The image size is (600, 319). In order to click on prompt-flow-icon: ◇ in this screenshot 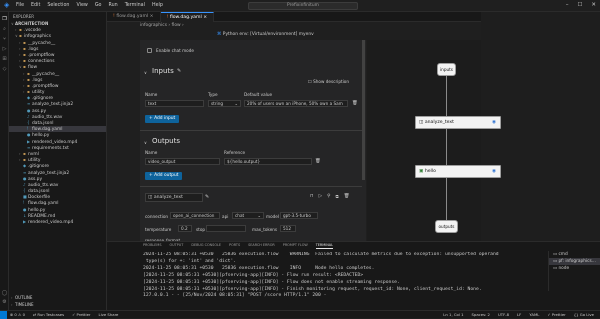, I will do `click(4, 69)`.